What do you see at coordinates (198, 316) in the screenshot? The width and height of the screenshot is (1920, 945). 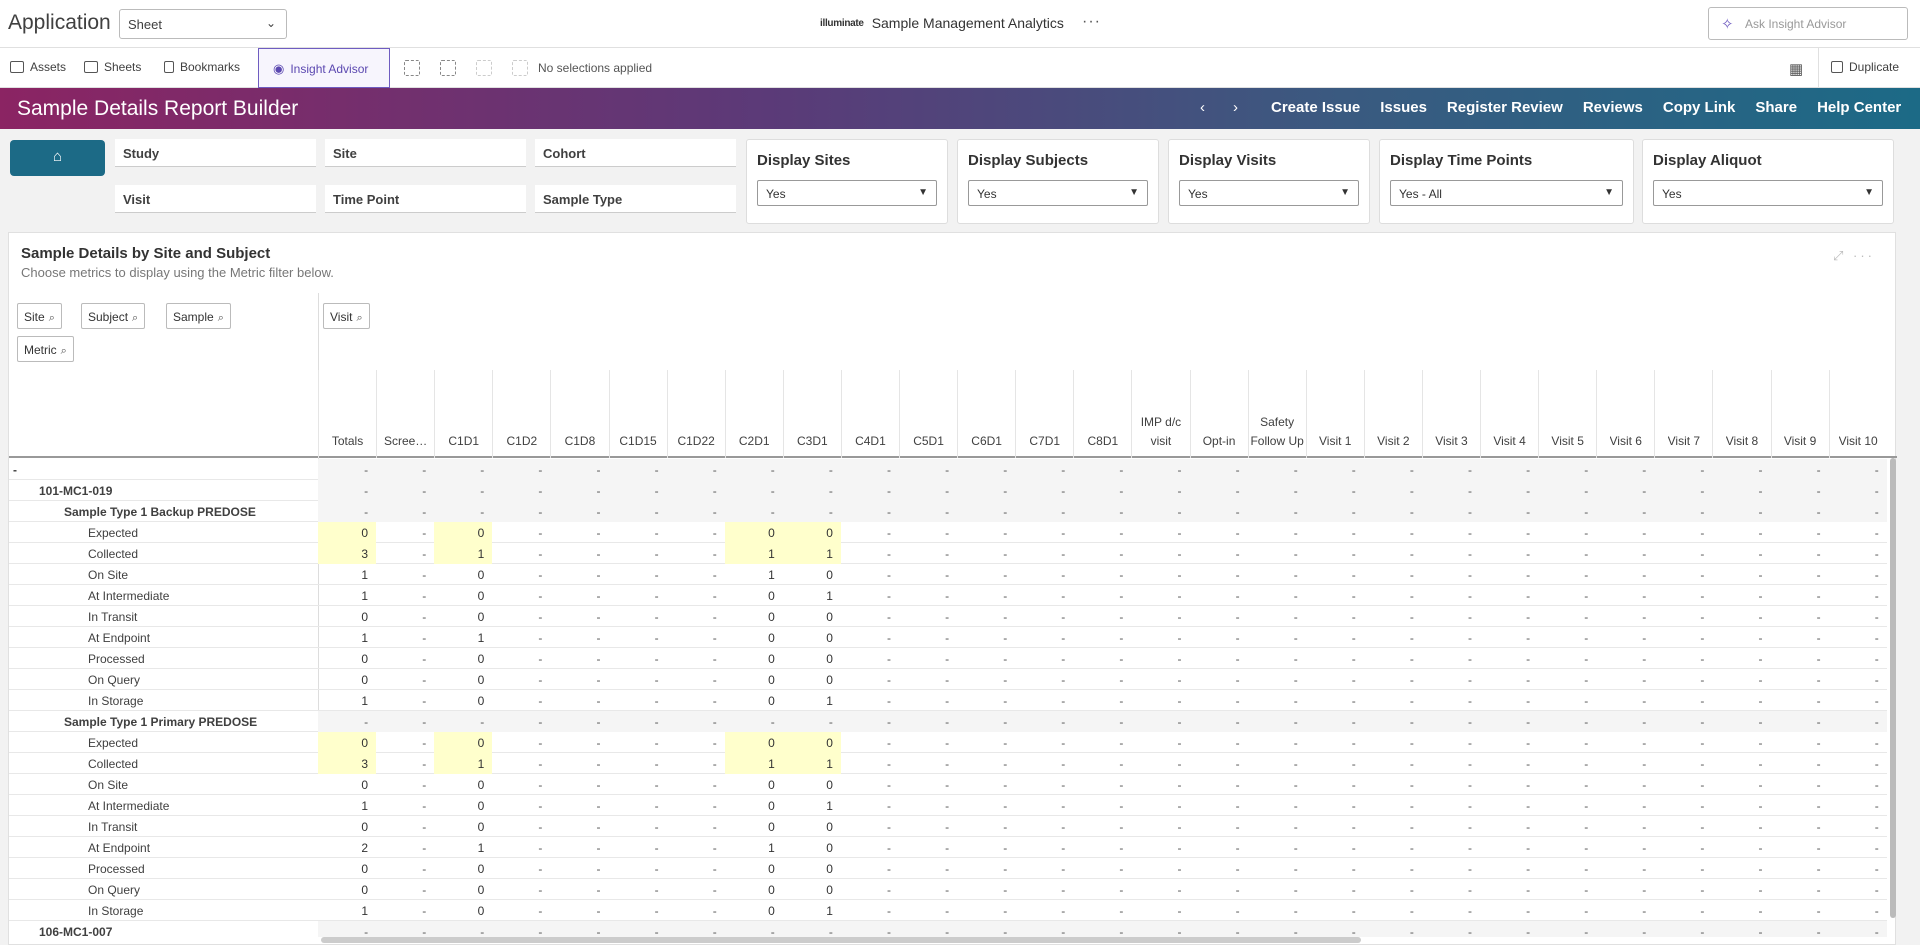 I see `sample-chip: Sample ⌕` at bounding box center [198, 316].